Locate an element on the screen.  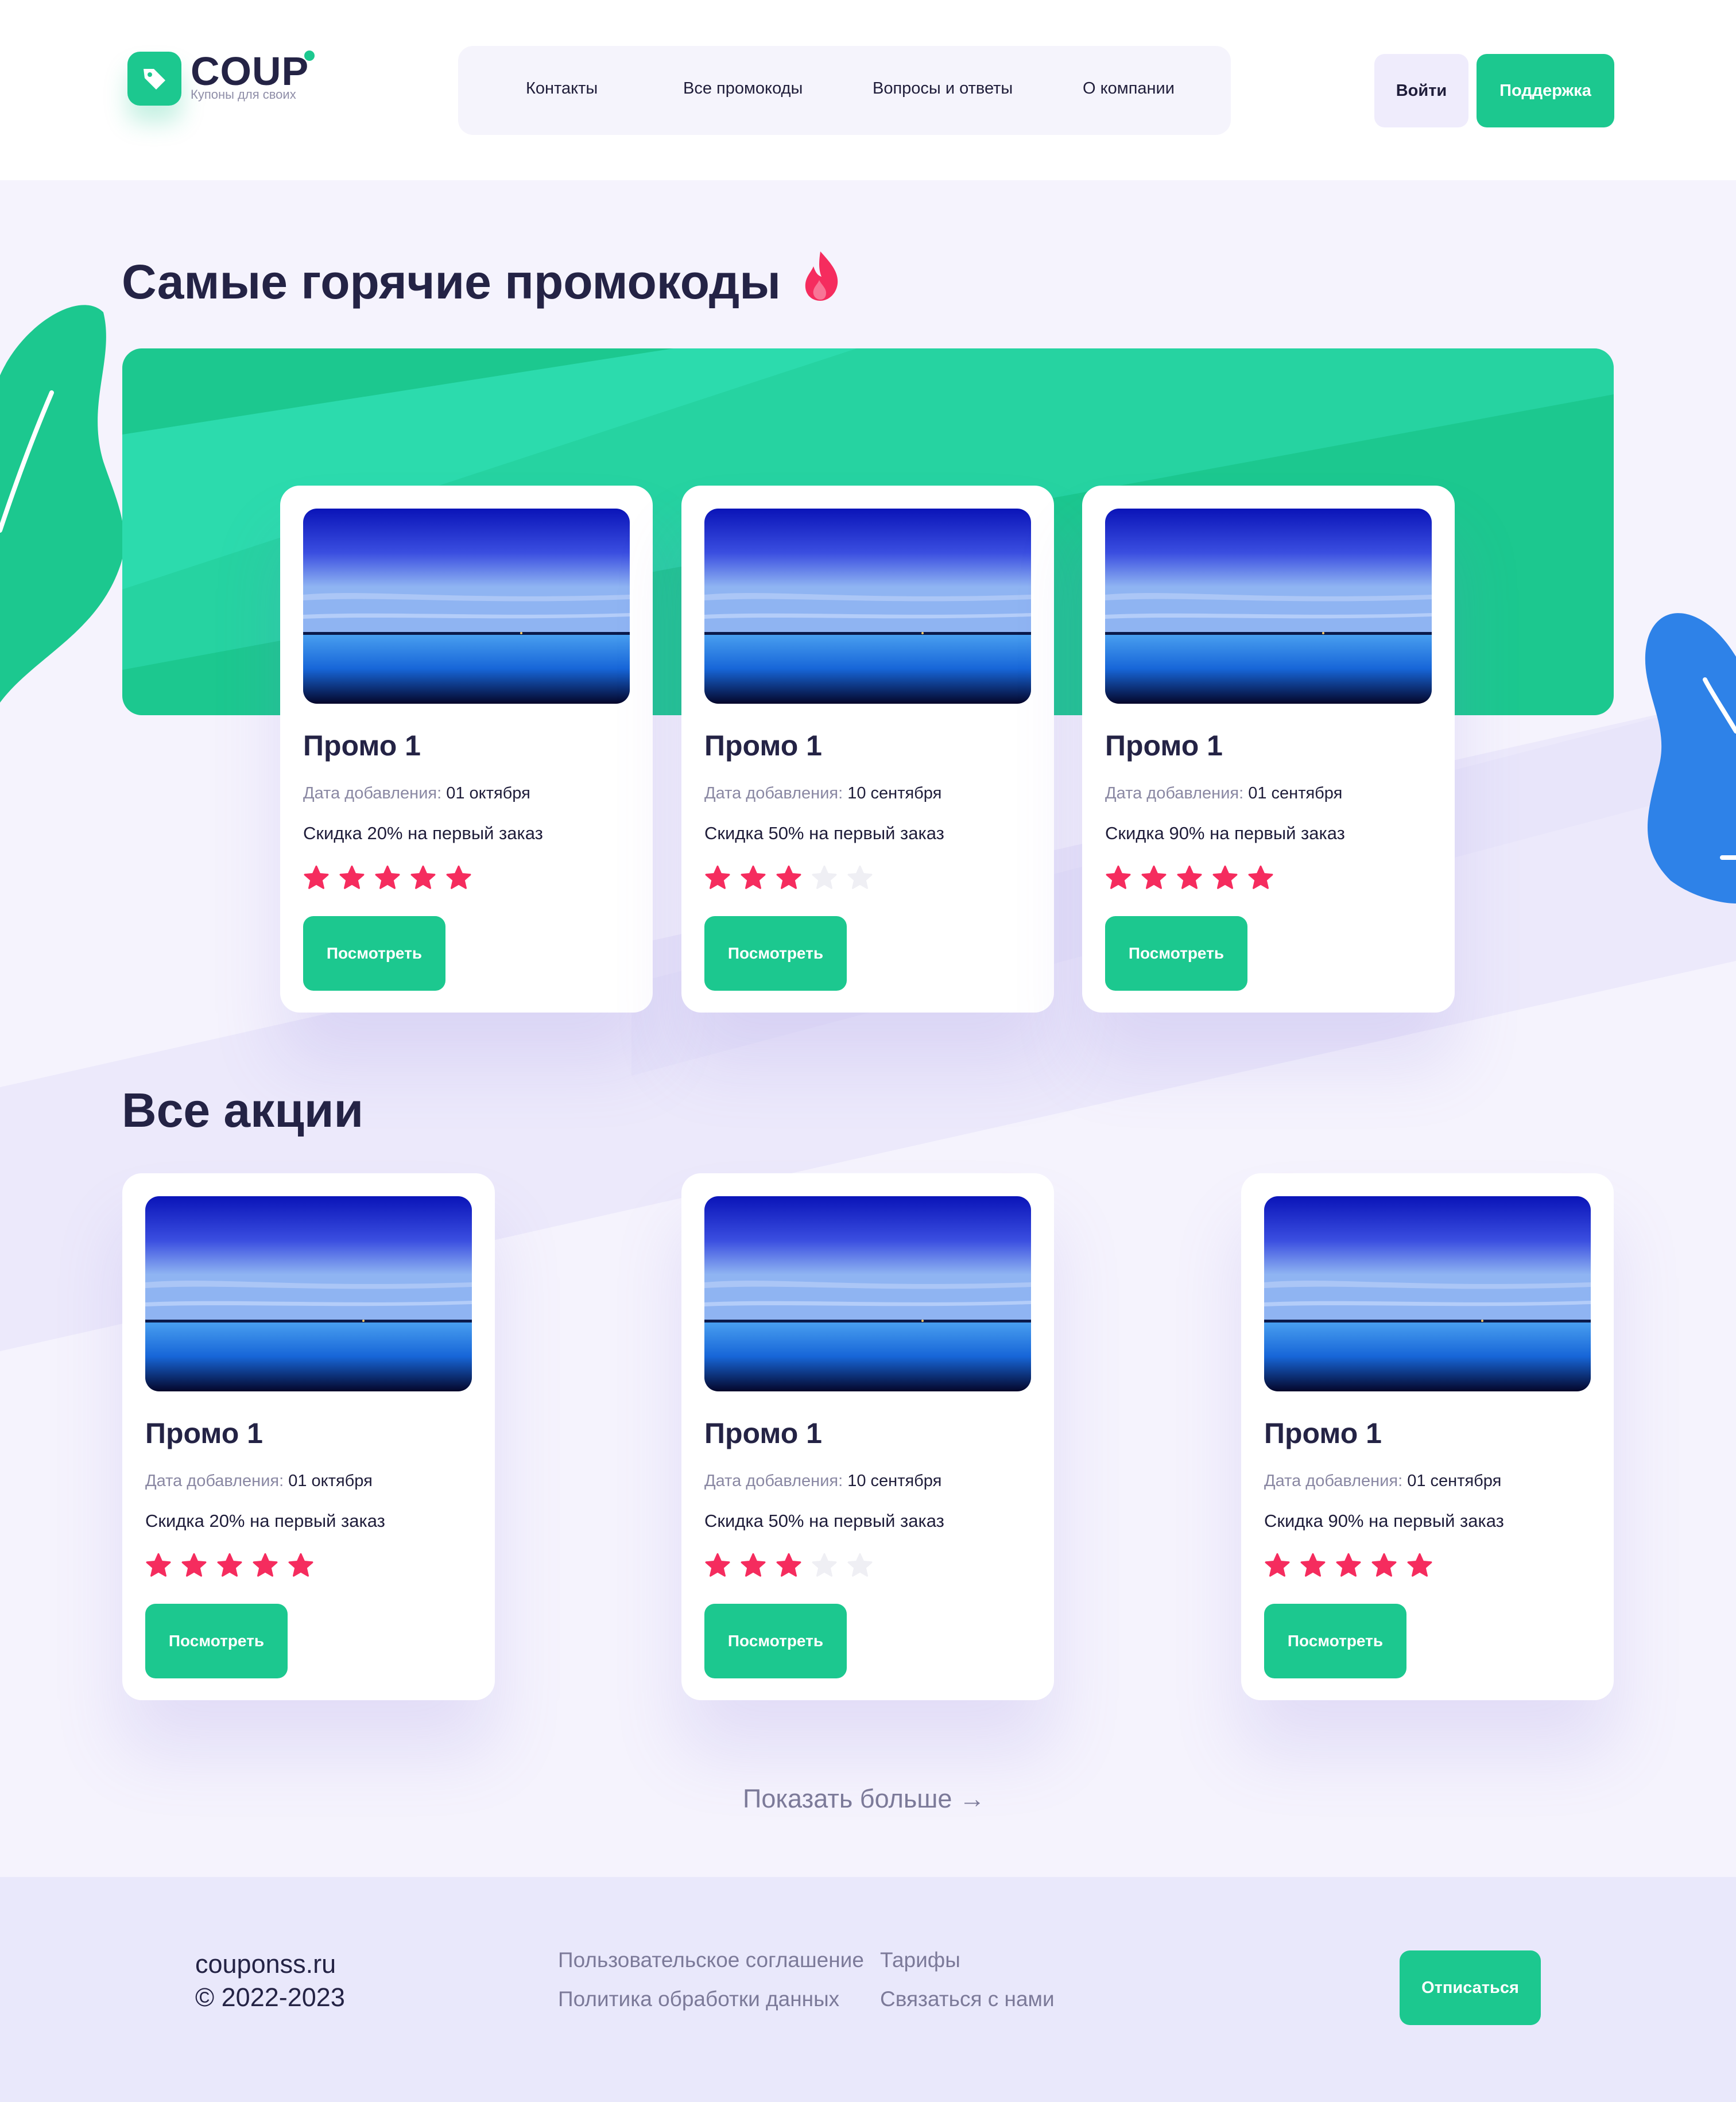
tag-icon is located at coordinates (154, 79).